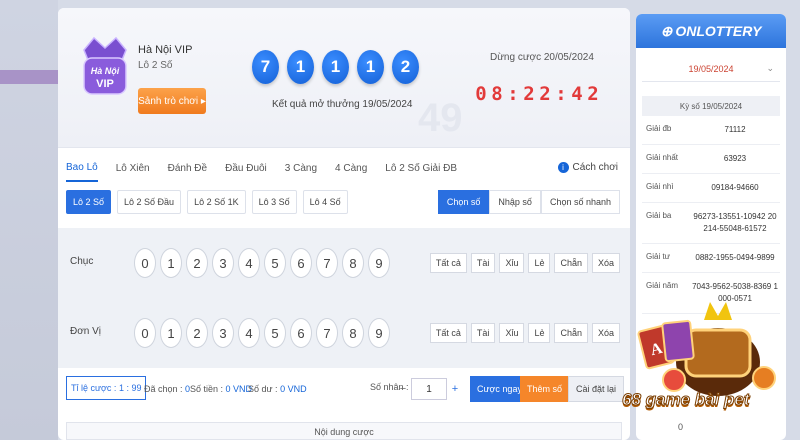 The height and width of the screenshot is (440, 800). What do you see at coordinates (537, 94) in the screenshot?
I see `countdown-timer: 08:22:42` at bounding box center [537, 94].